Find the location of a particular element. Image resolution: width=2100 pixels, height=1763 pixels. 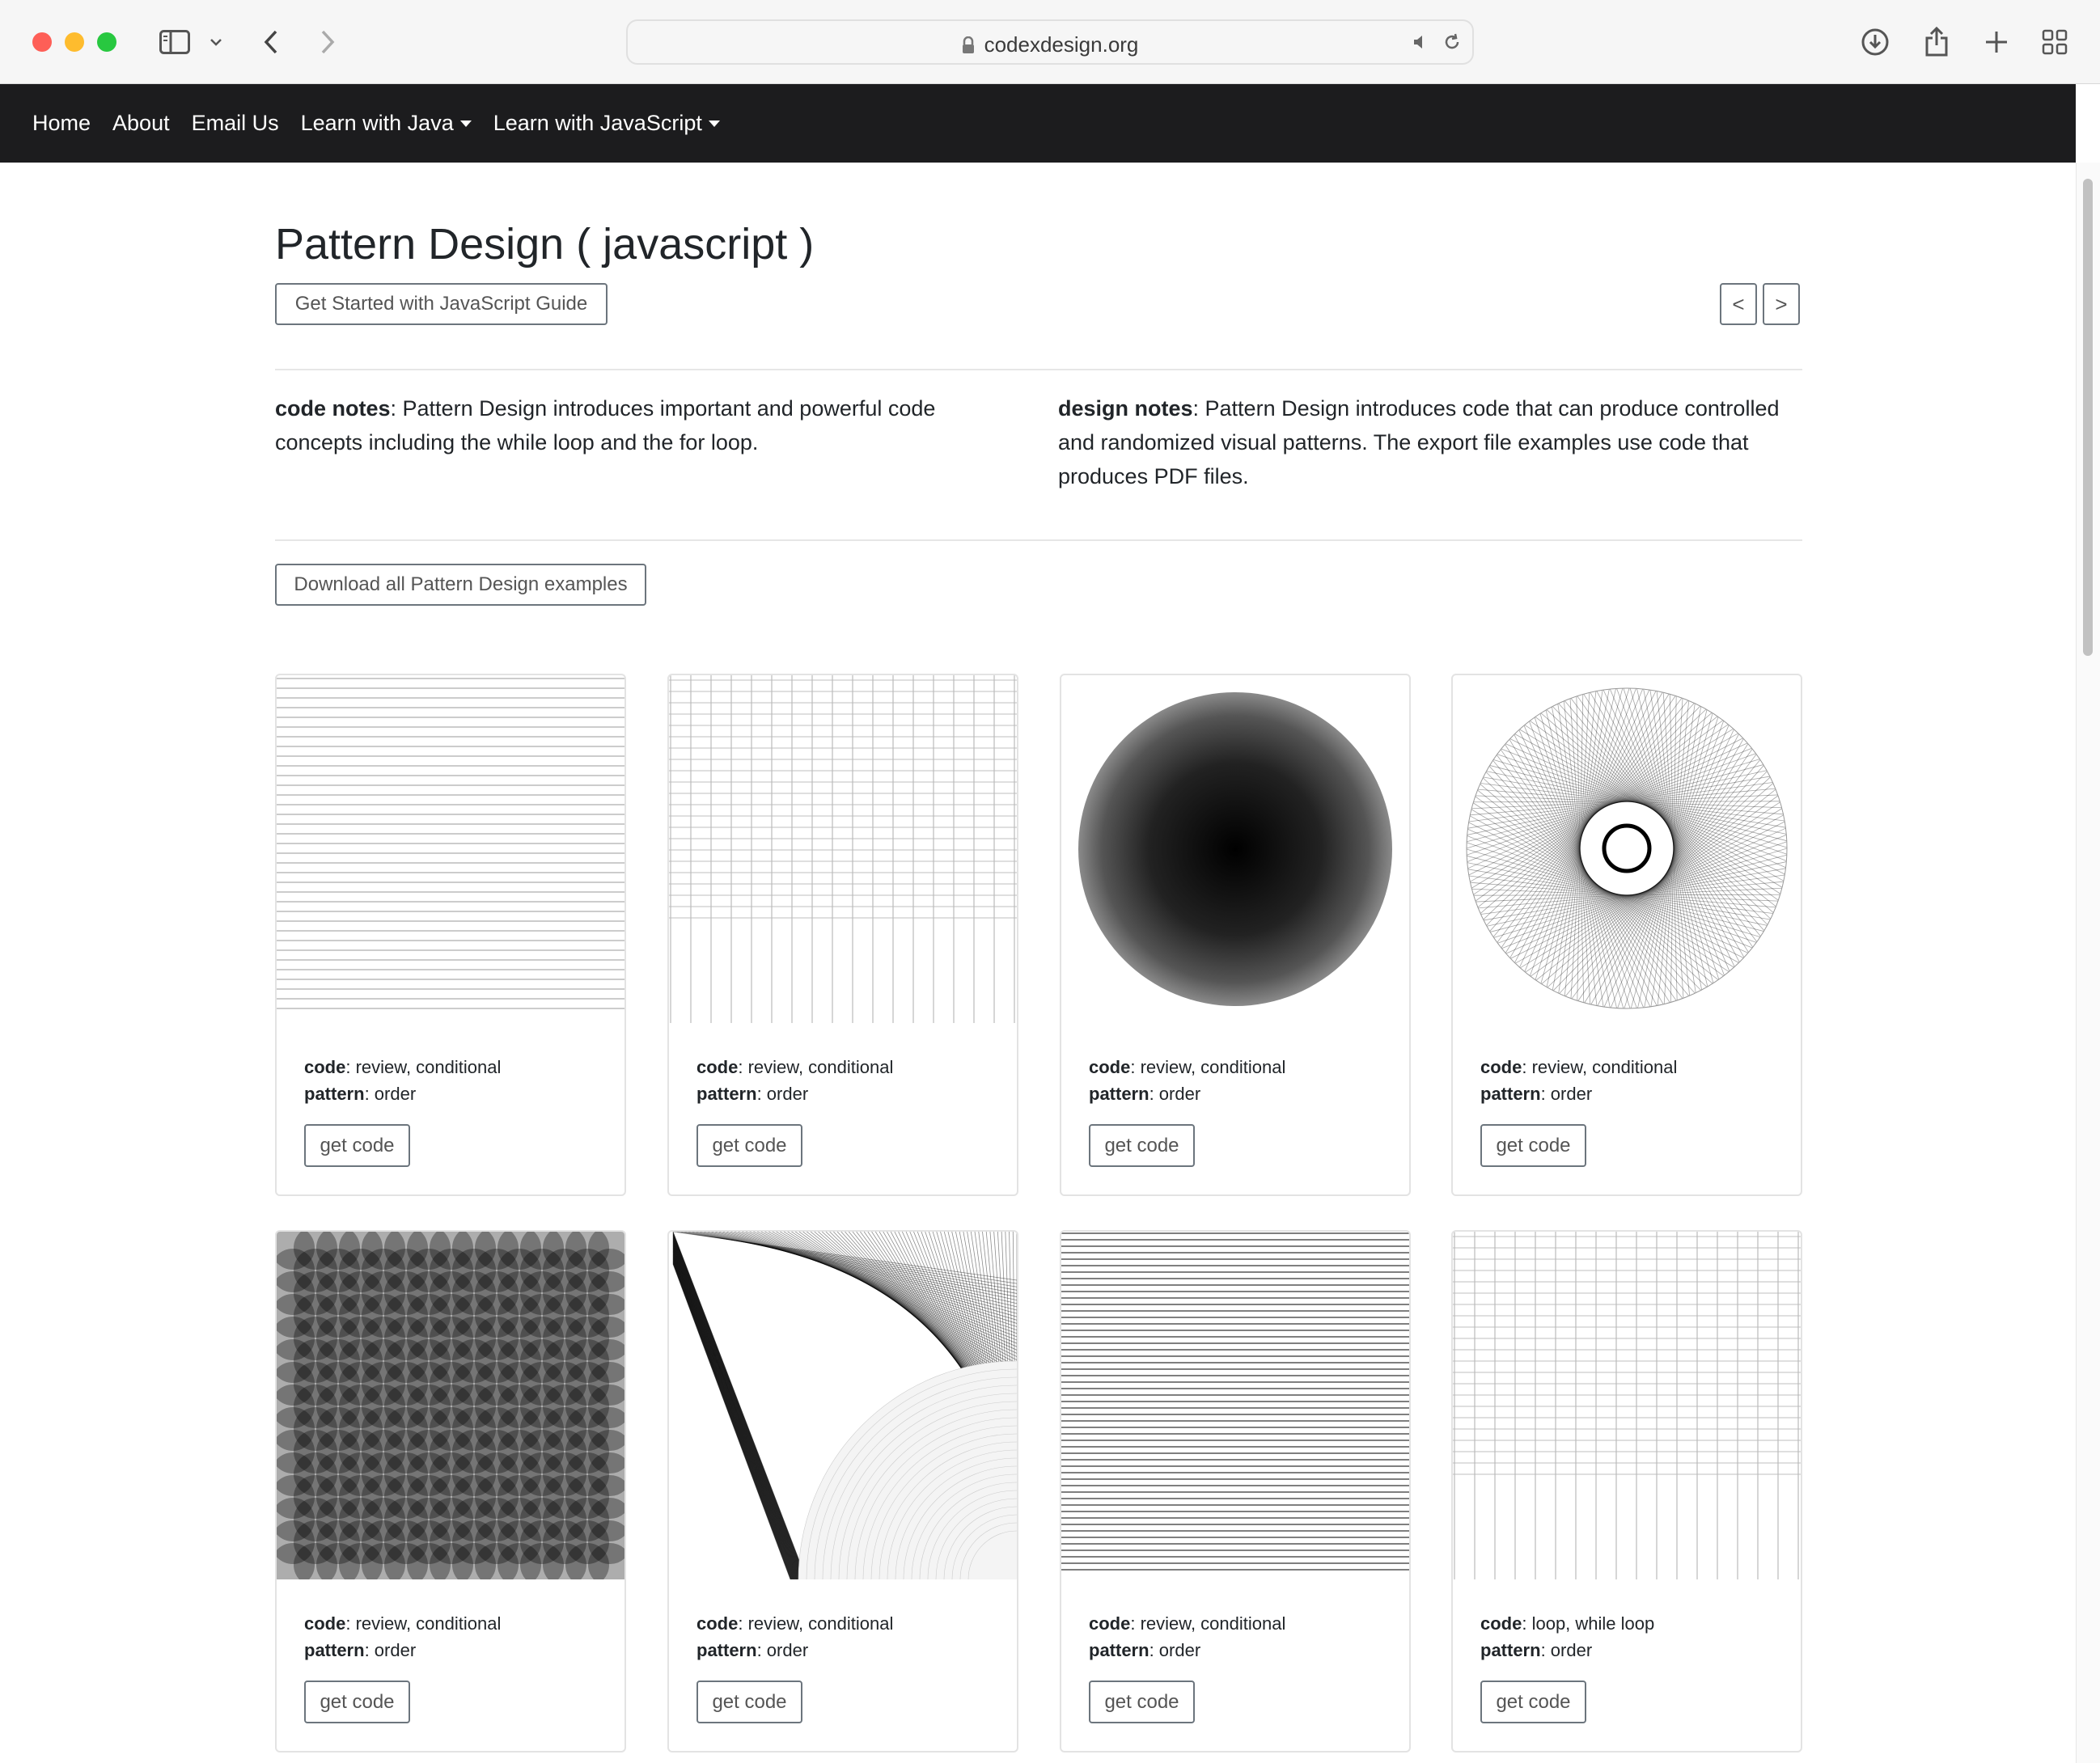

url-text: codexdesign.org is located at coordinates (1062, 44).